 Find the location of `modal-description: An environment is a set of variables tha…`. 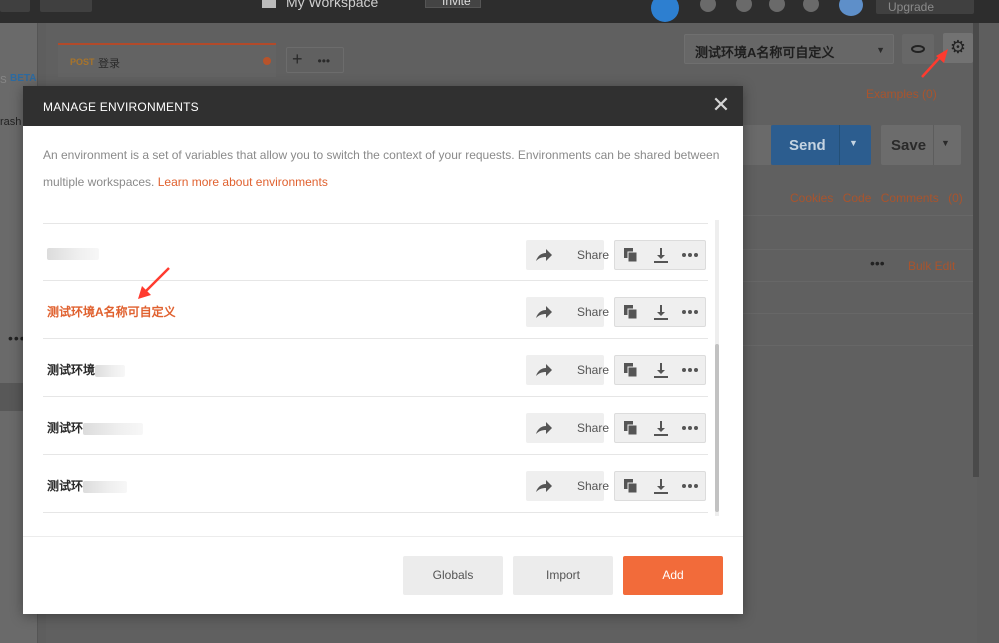

modal-description: An environment is a set of variables tha… is located at coordinates (383, 169).